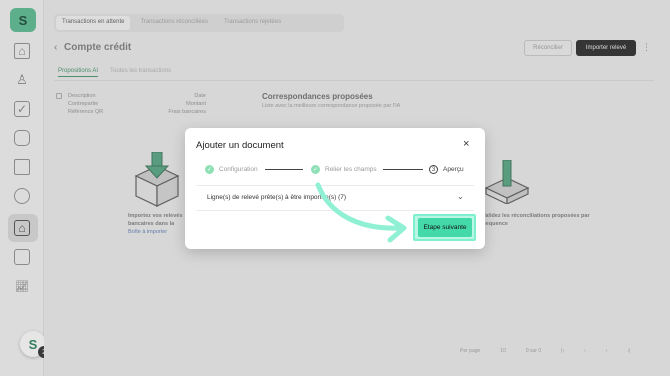 The width and height of the screenshot is (670, 376). Describe the element at coordinates (453, 169) in the screenshot. I see `step-label: Aperçu` at that location.